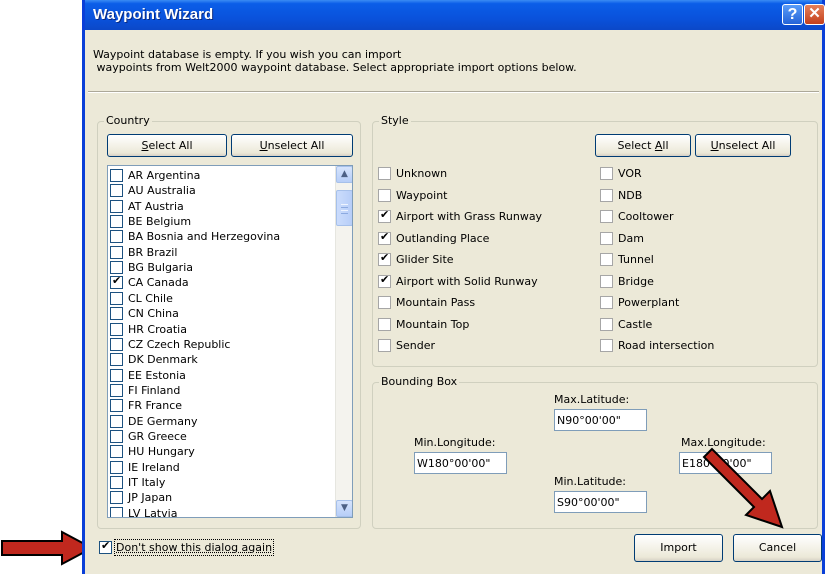  I want to click on style-item: Waypoint, so click(412, 195).